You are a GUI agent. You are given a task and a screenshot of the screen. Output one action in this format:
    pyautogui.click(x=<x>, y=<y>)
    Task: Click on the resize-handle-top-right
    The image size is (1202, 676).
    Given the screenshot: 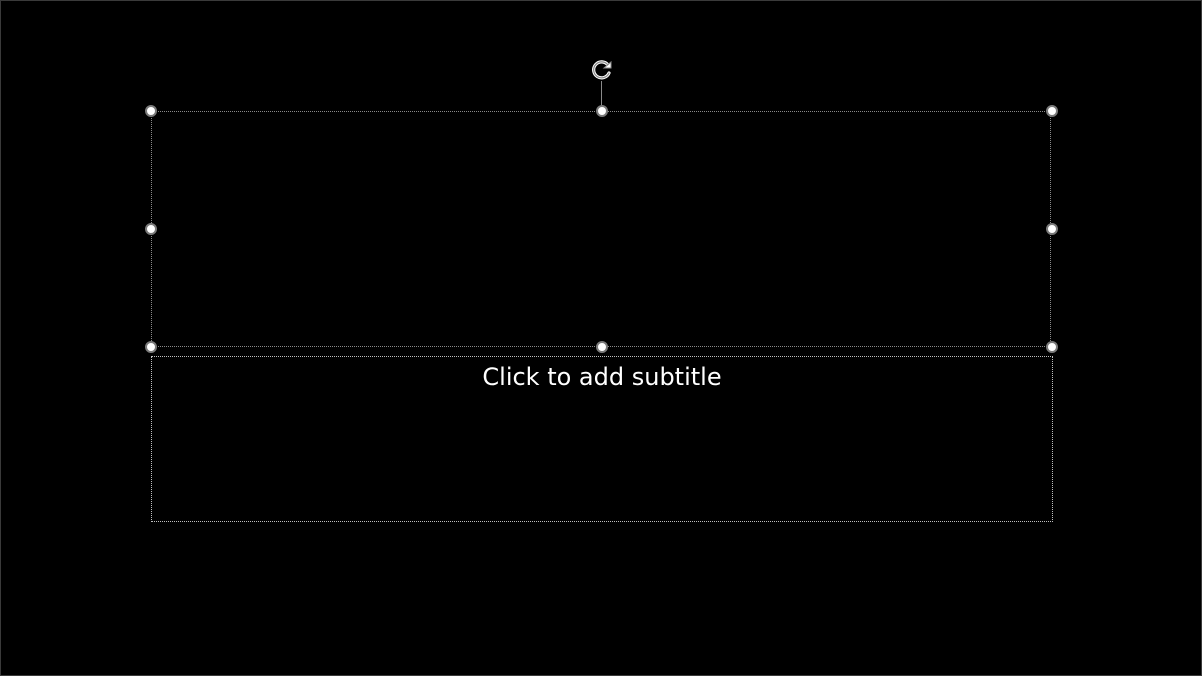 What is the action you would take?
    pyautogui.click(x=1052, y=111)
    